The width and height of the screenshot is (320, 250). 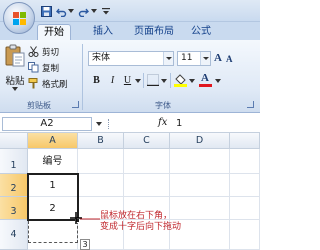 What do you see at coordinates (33, 51) in the screenshot?
I see `scissors-icon` at bounding box center [33, 51].